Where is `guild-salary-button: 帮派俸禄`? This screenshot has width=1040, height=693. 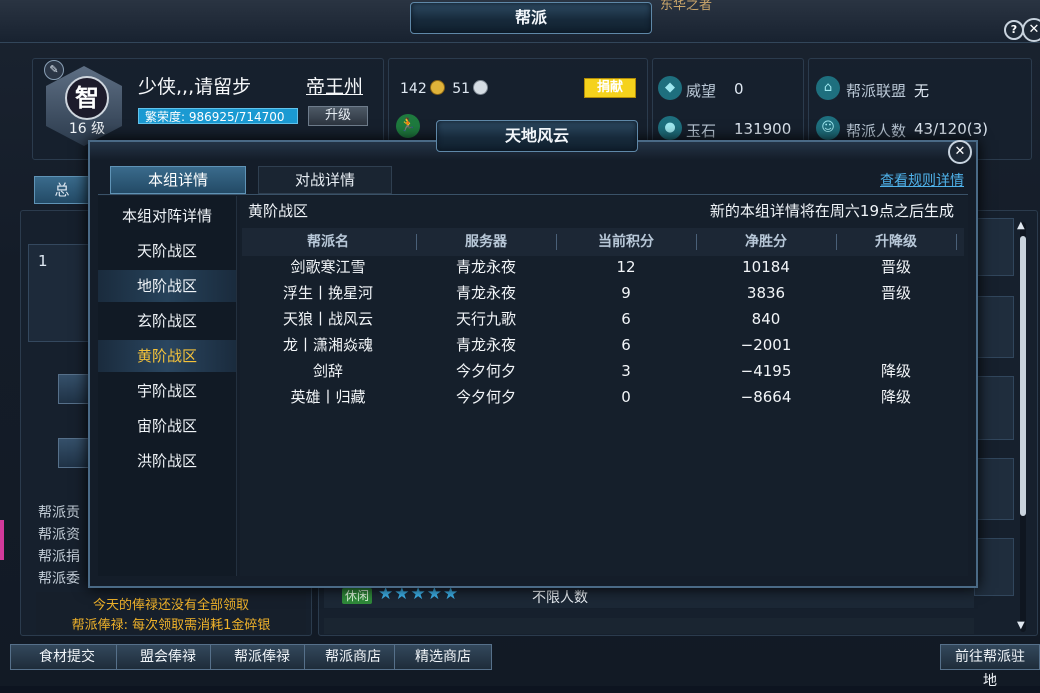 guild-salary-button: 帮派俸禄 is located at coordinates (262, 657).